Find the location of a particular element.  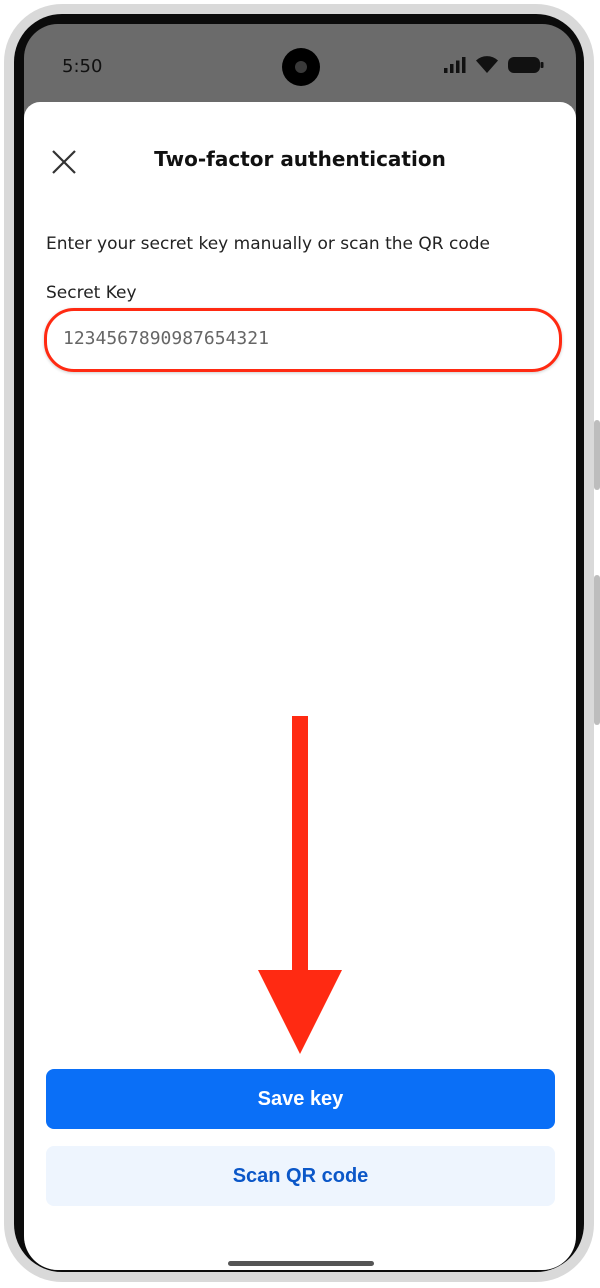

signal-icon is located at coordinates (455, 64).